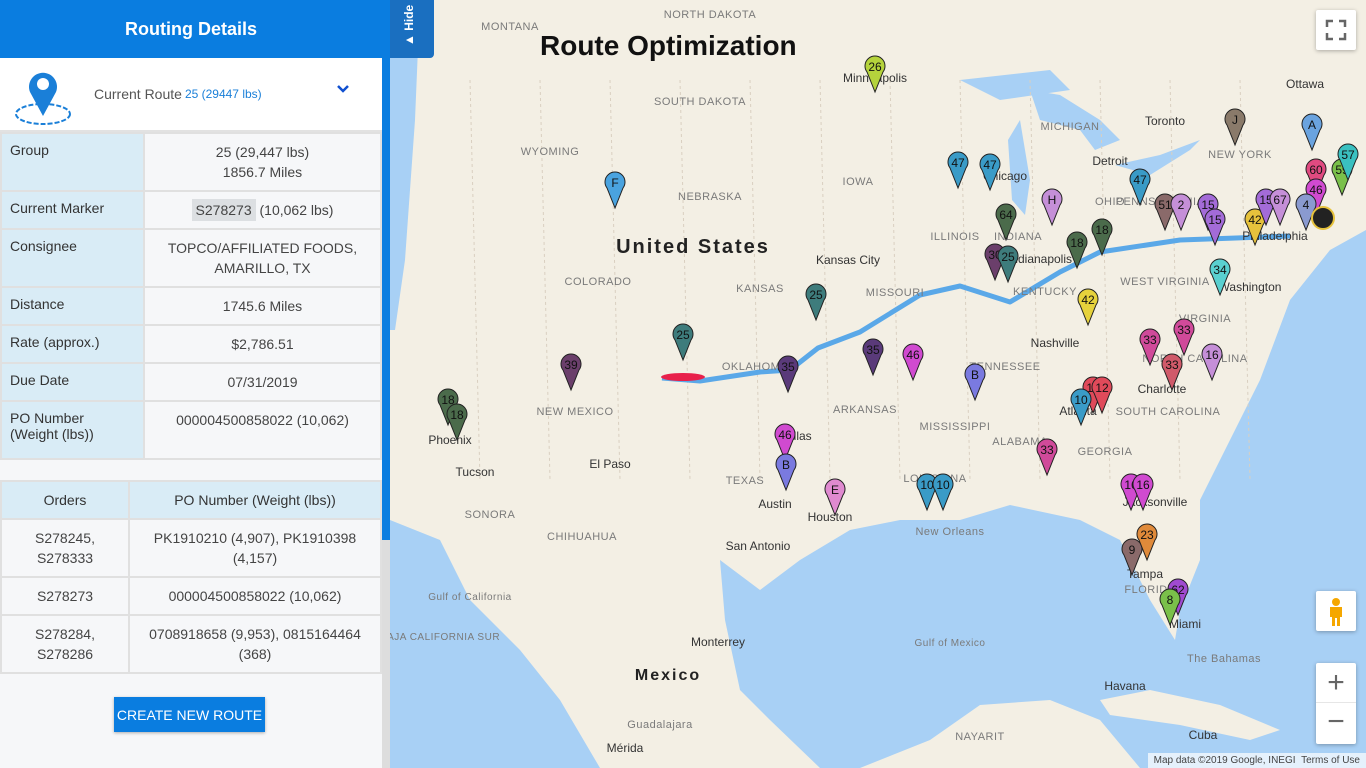 The height and width of the screenshot is (768, 1366). I want to click on panel-title: Routing Details, so click(191, 29).